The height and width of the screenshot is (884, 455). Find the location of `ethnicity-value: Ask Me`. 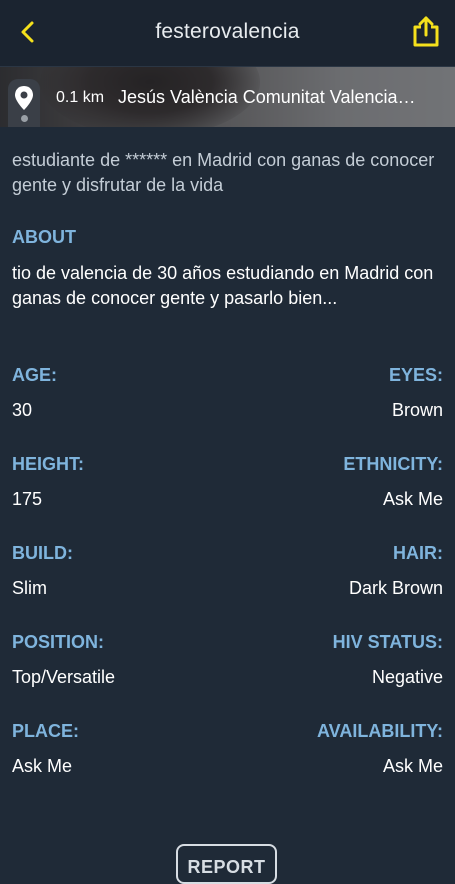

ethnicity-value: Ask Me is located at coordinates (412, 499).